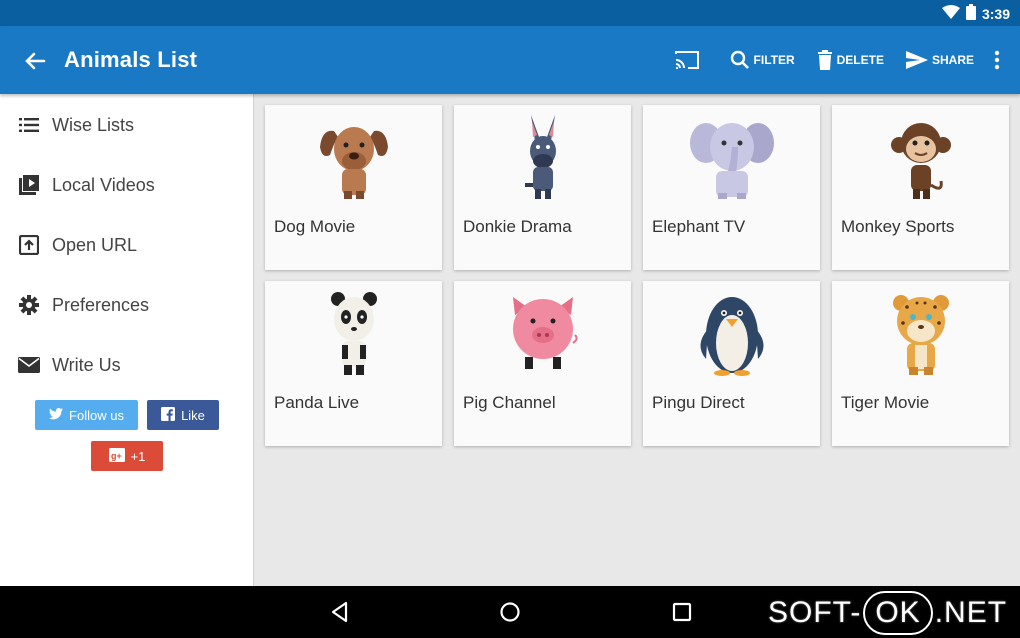 The height and width of the screenshot is (638, 1020). I want to click on toolbar-actions: FILTER DELETE SHARE, so click(837, 60).